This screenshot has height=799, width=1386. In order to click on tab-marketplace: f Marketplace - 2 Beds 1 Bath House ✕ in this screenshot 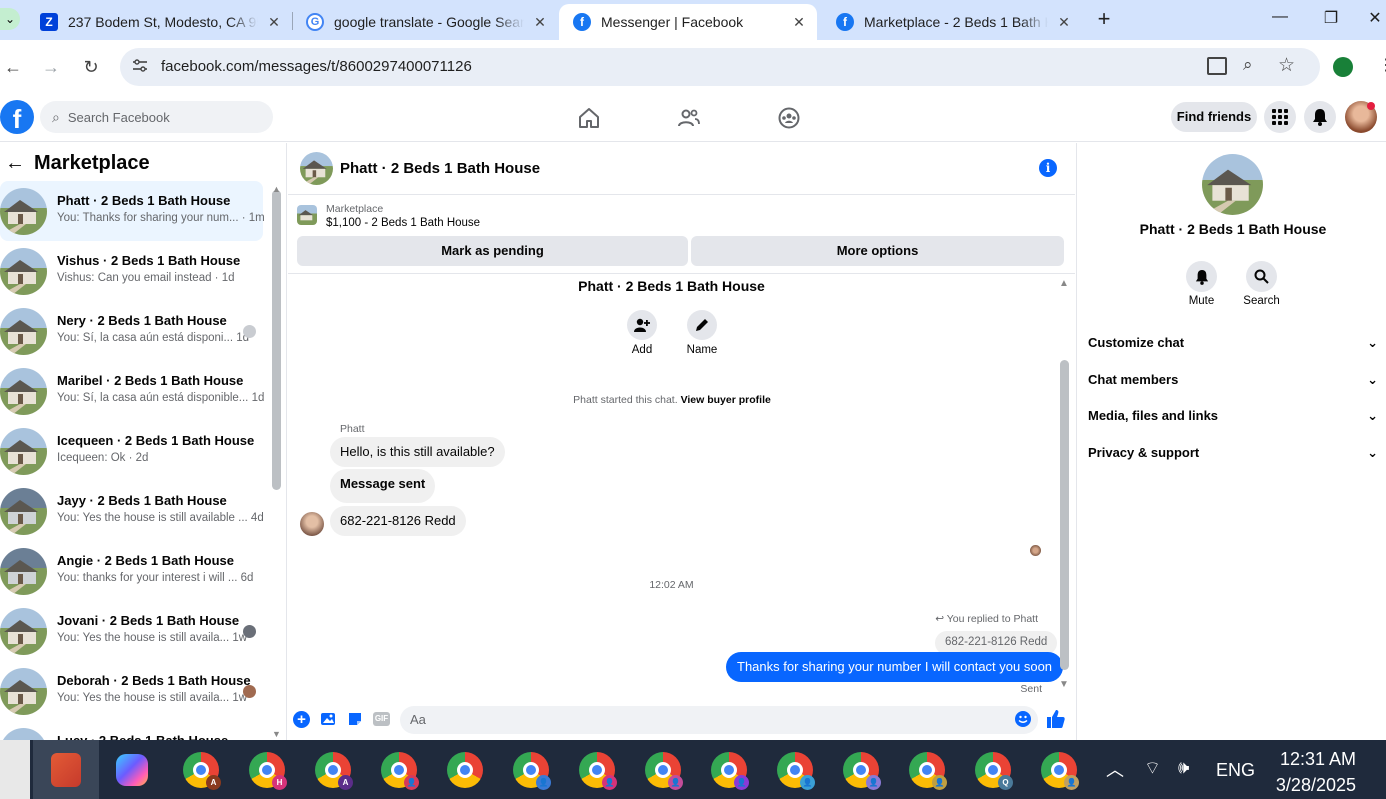, I will do `click(952, 22)`.